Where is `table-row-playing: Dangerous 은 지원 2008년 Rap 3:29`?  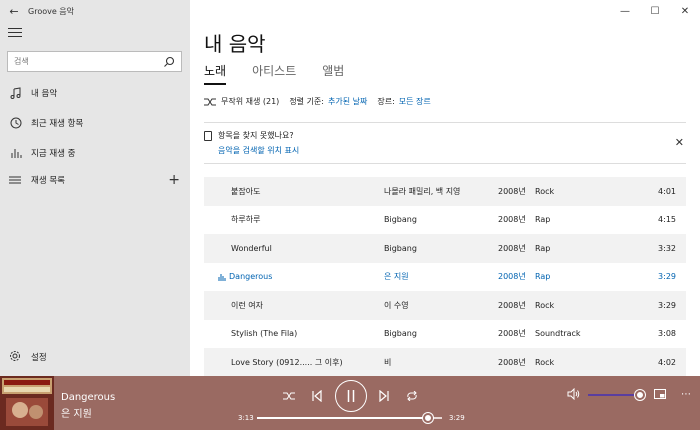
table-row-playing: Dangerous 은 지원 2008년 Rap 3:29 is located at coordinates (445, 277).